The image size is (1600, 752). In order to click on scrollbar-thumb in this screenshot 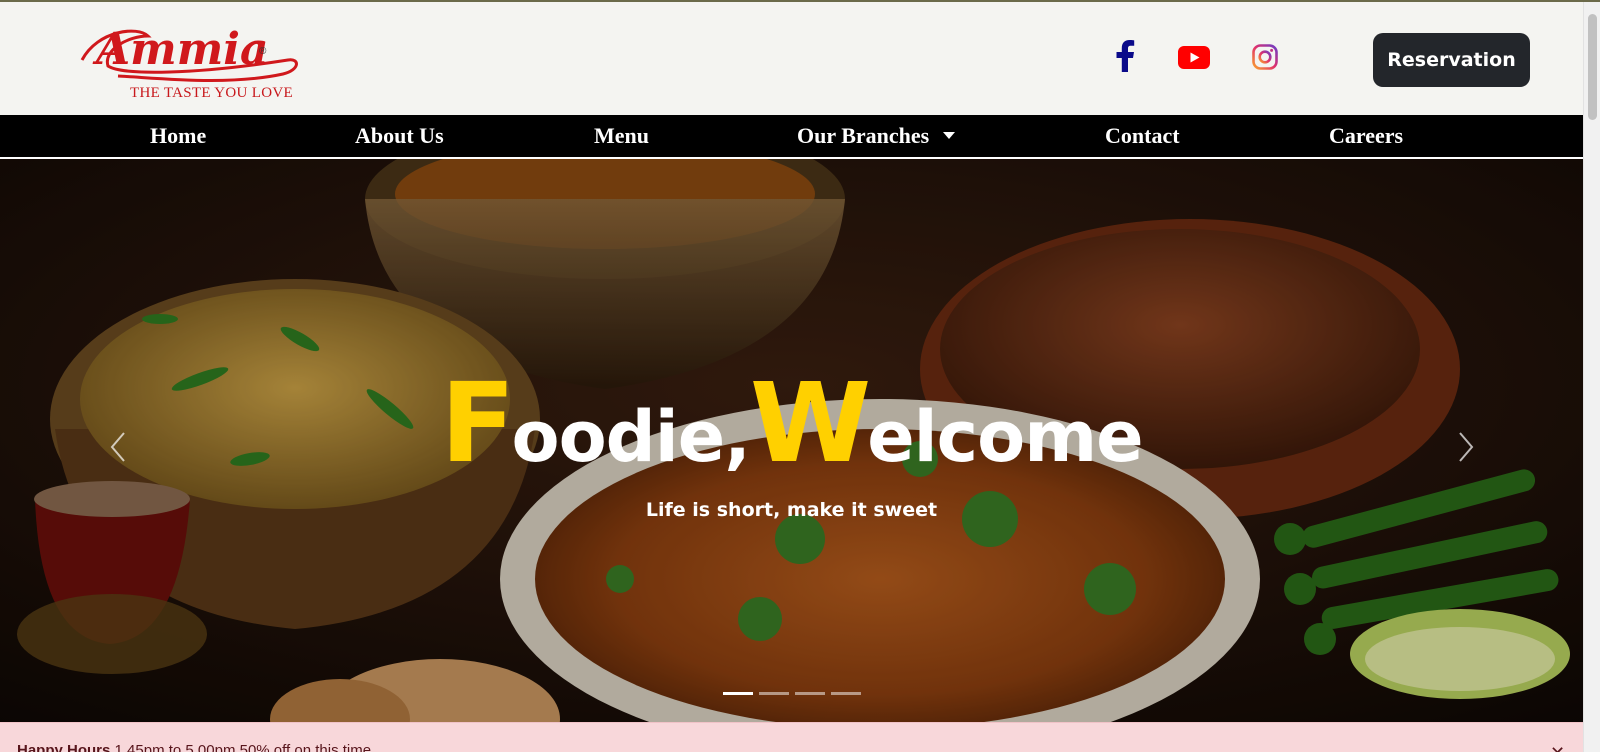, I will do `click(1592, 67)`.